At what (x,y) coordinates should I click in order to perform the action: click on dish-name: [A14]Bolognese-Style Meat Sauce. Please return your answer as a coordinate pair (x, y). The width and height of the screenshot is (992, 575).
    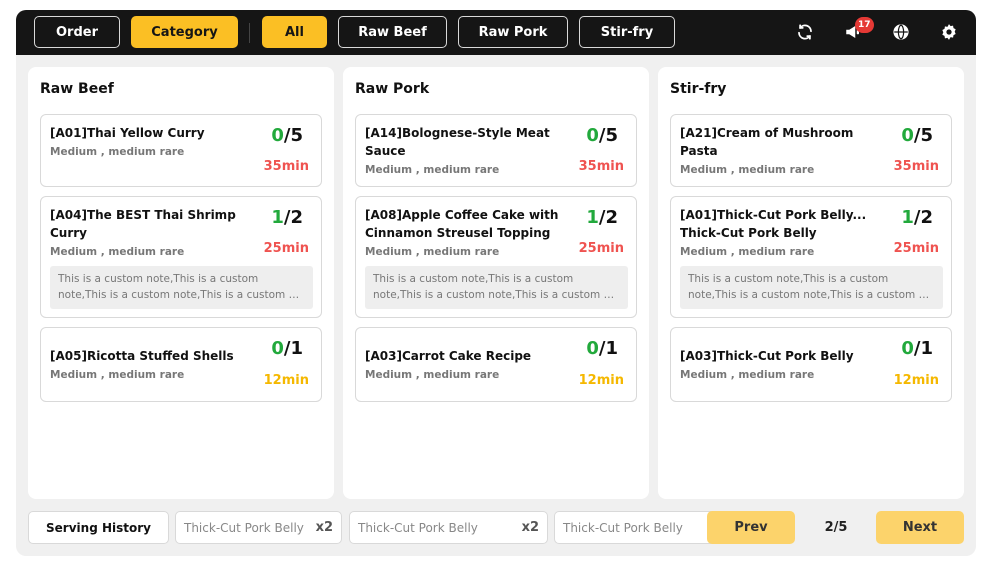
    Looking at the image, I should click on (457, 142).